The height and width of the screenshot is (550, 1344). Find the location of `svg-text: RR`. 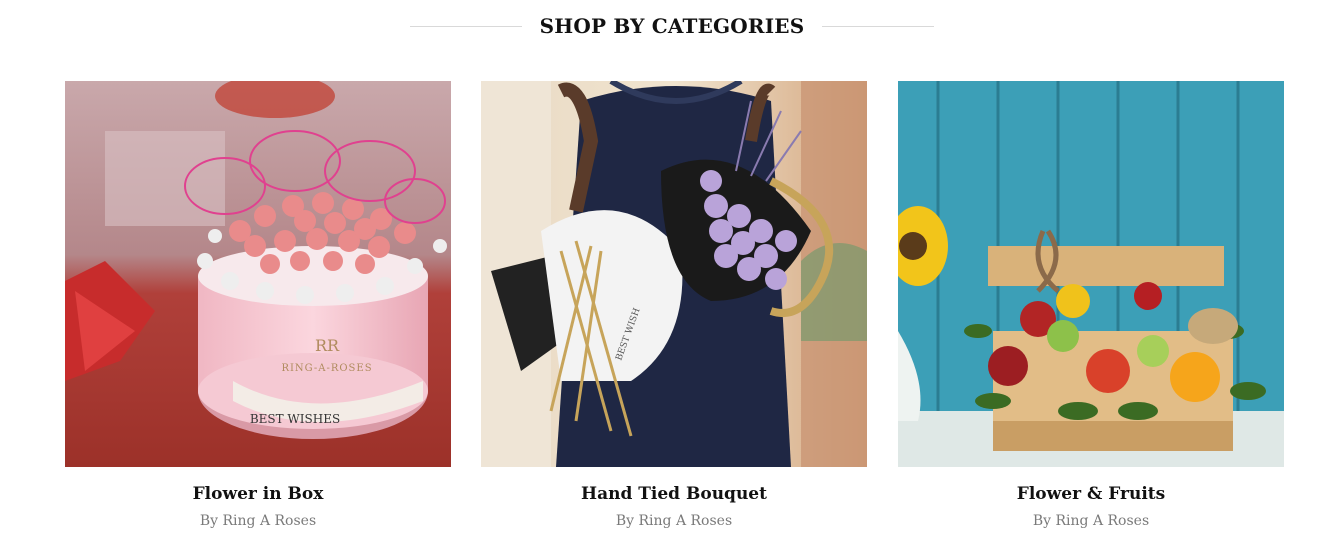

svg-text: RR is located at coordinates (327, 345).